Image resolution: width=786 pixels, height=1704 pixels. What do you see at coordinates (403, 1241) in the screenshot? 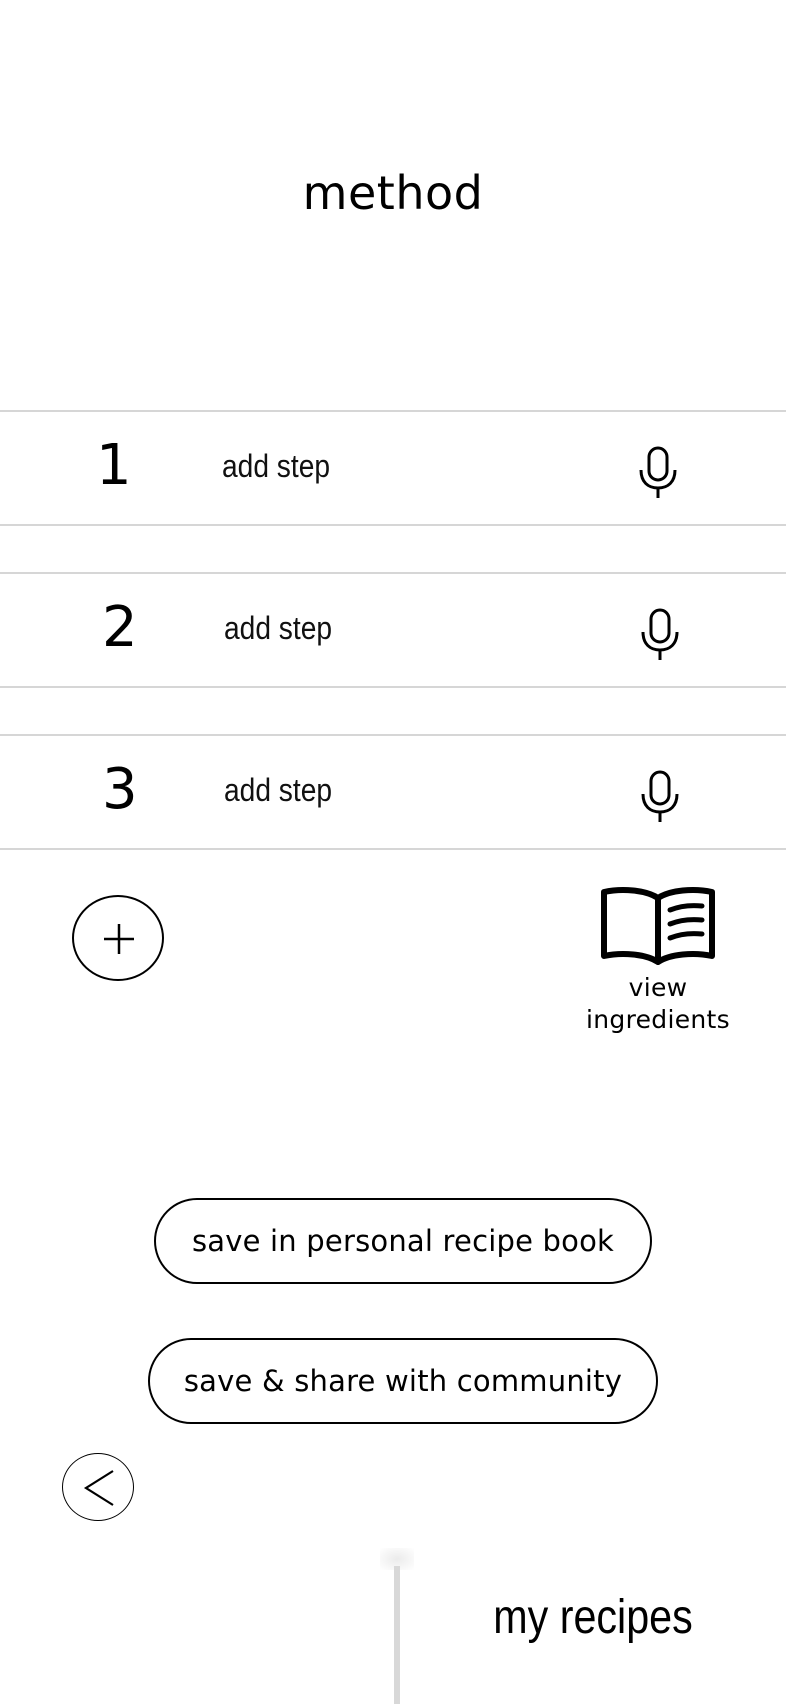
I see `save-personal-button: save in personal recipe book` at bounding box center [403, 1241].